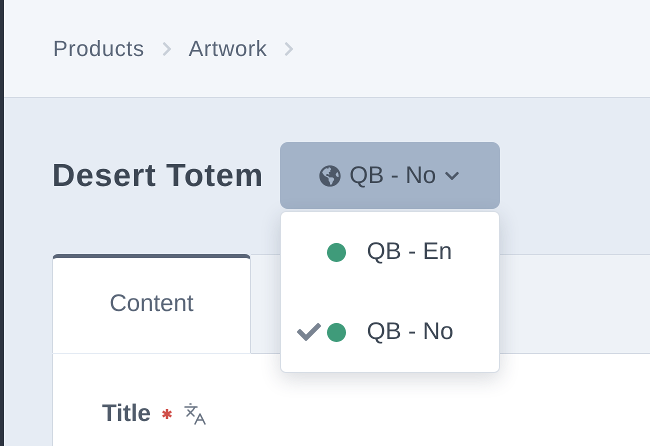  I want to click on breadcrumb-link: Products, so click(99, 49).